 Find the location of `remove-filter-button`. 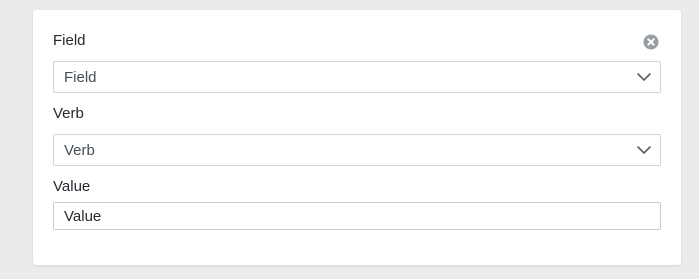

remove-filter-button is located at coordinates (651, 42).